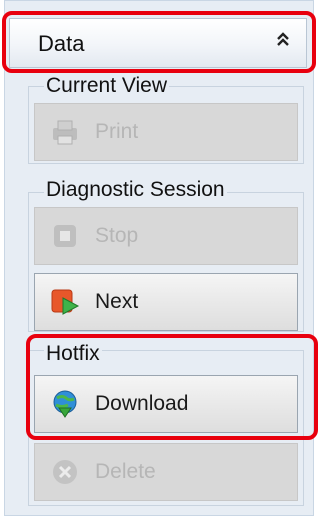 This screenshot has height=518, width=320. What do you see at coordinates (125, 471) in the screenshot?
I see `delete-label: Delete` at bounding box center [125, 471].